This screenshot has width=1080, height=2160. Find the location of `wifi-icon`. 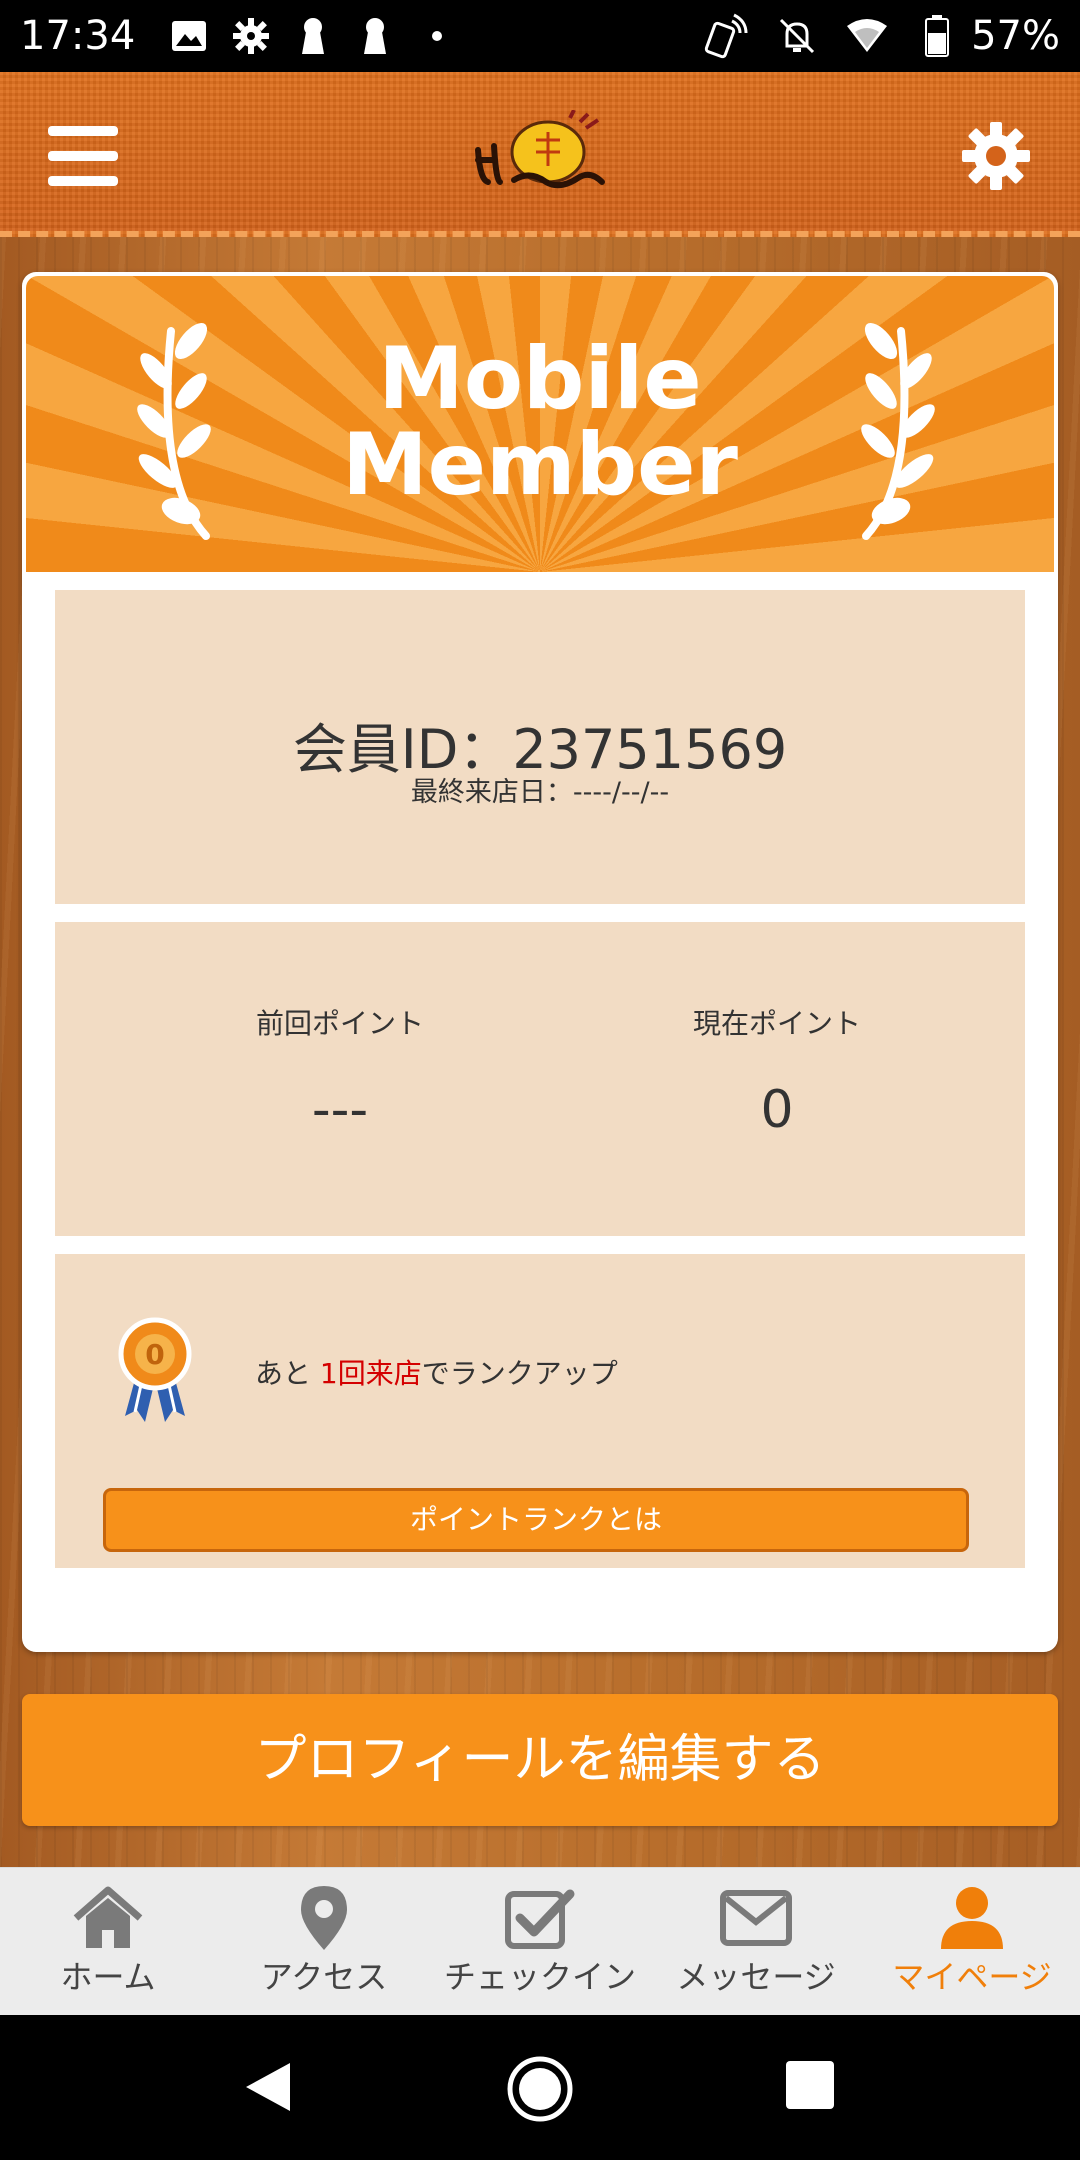

wifi-icon is located at coordinates (867, 36).